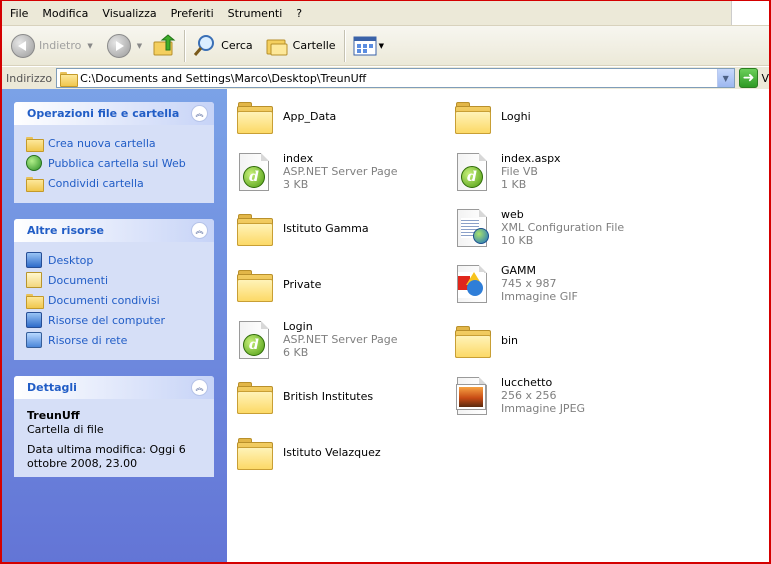 The height and width of the screenshot is (564, 771). I want to click on windows-logo, so click(750, 13).